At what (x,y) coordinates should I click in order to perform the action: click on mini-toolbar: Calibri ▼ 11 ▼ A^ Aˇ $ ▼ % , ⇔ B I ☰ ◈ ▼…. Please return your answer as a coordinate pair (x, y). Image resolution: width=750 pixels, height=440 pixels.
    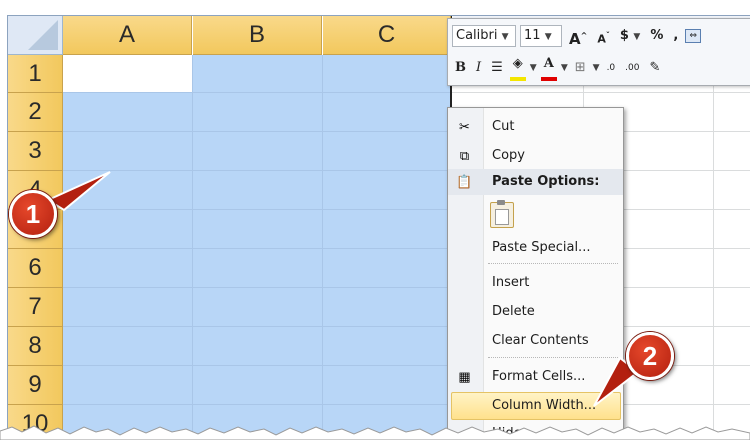
    Looking at the image, I should click on (598, 52).